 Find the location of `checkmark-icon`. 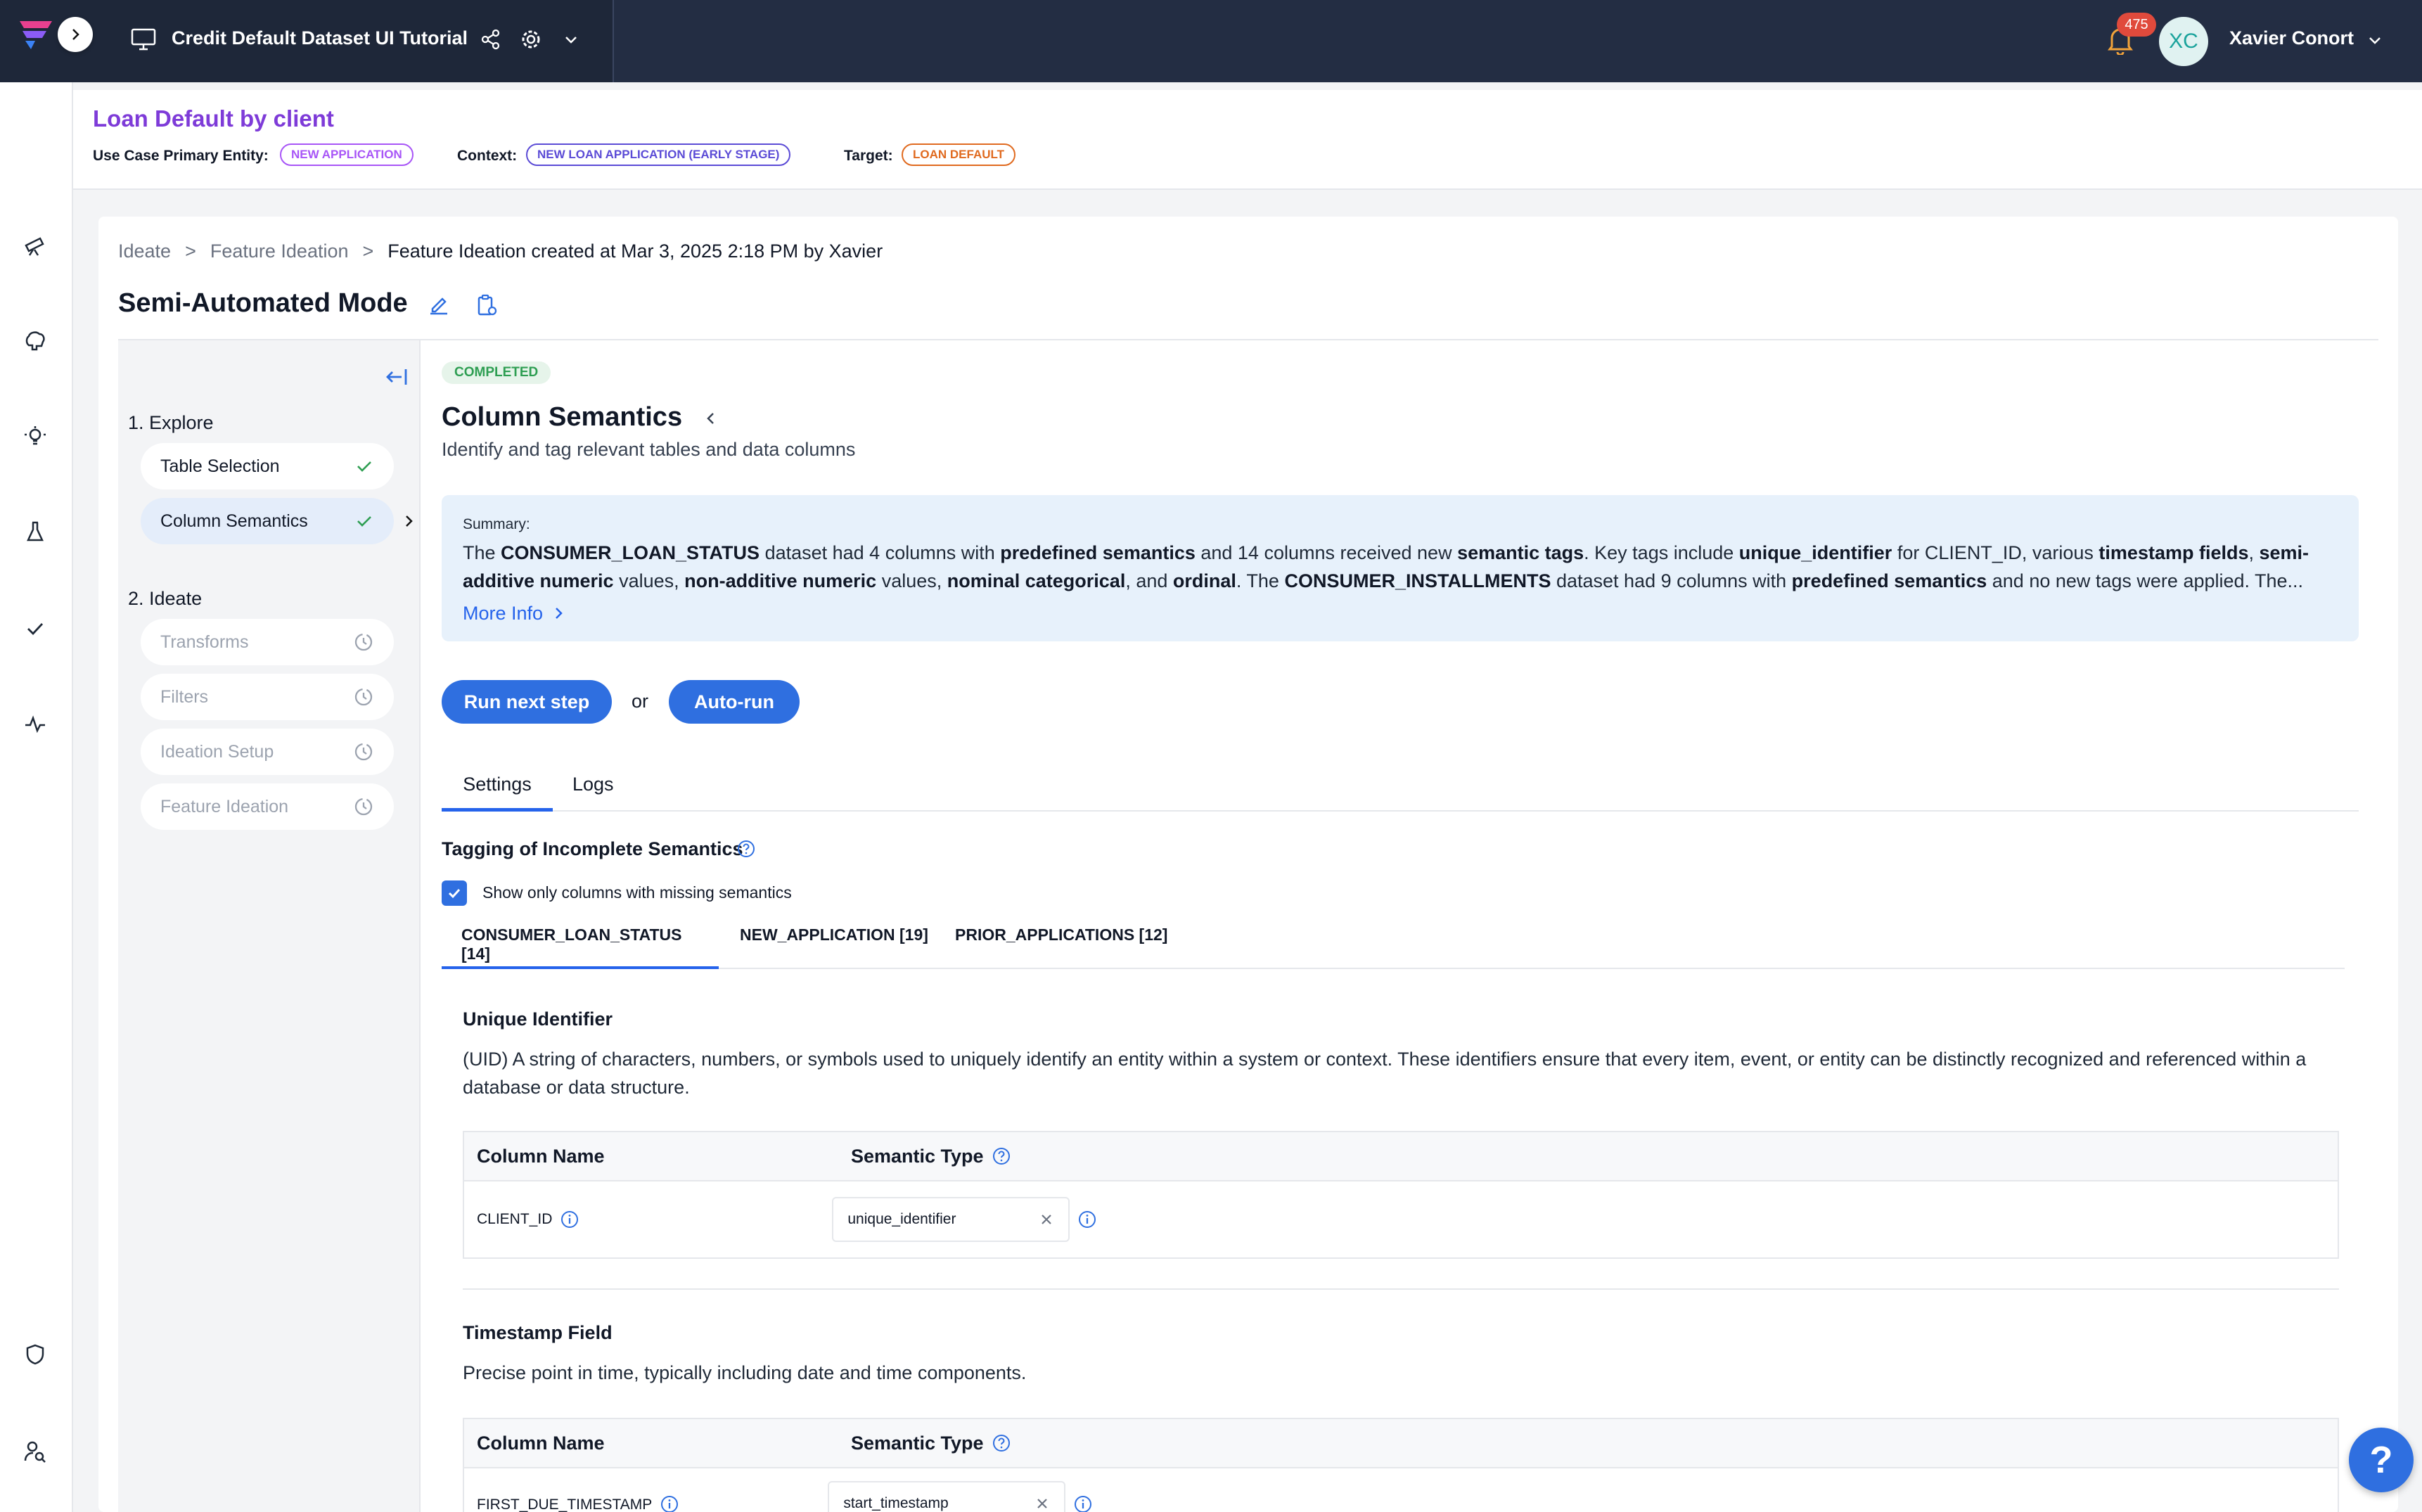

checkmark-icon is located at coordinates (454, 893).